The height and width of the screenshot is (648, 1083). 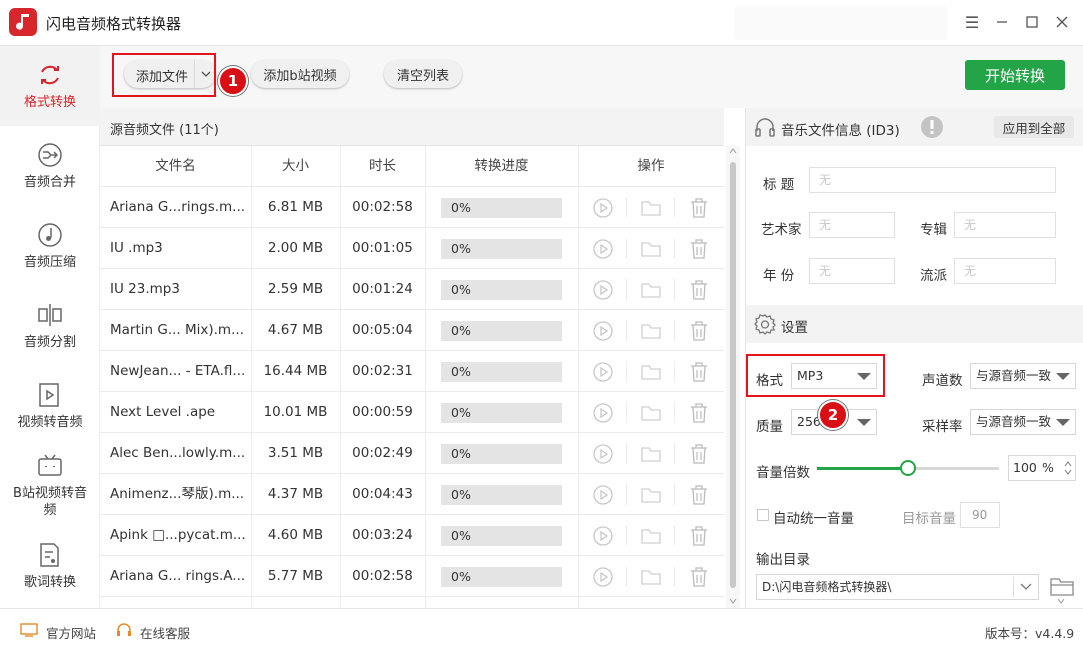 I want to click on online-support-link: 在线客服, so click(x=165, y=632).